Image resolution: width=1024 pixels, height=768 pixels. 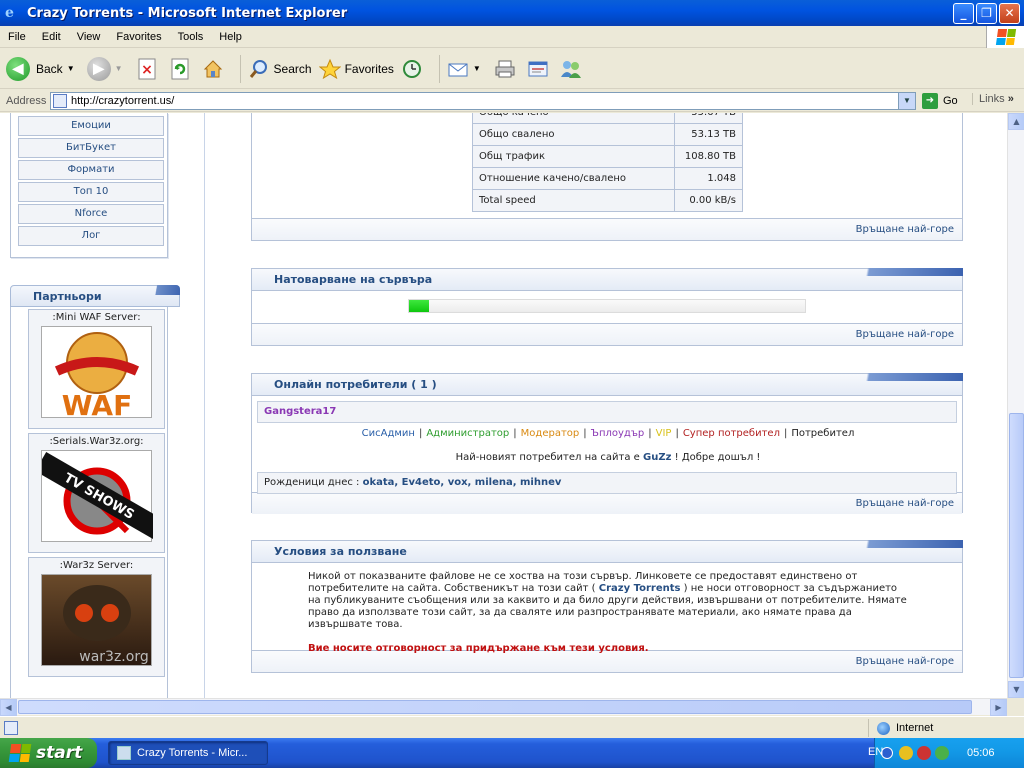 I want to click on refresh-button, so click(x=181, y=69).